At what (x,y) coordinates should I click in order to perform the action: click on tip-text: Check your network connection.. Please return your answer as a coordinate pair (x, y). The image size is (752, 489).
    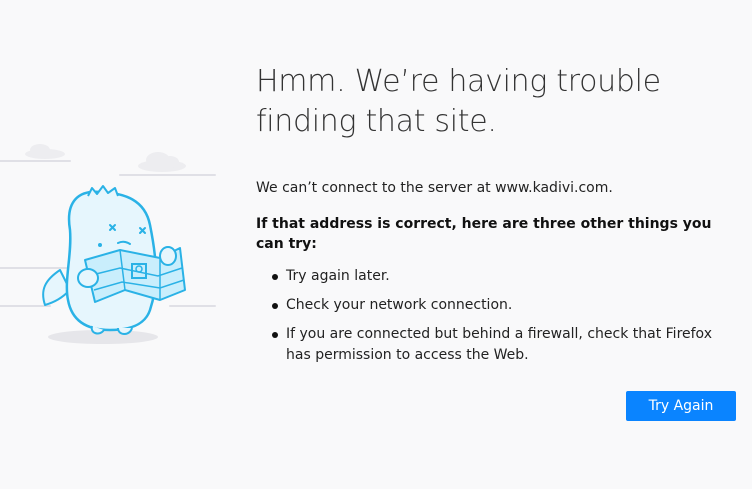
    Looking at the image, I should click on (399, 305).